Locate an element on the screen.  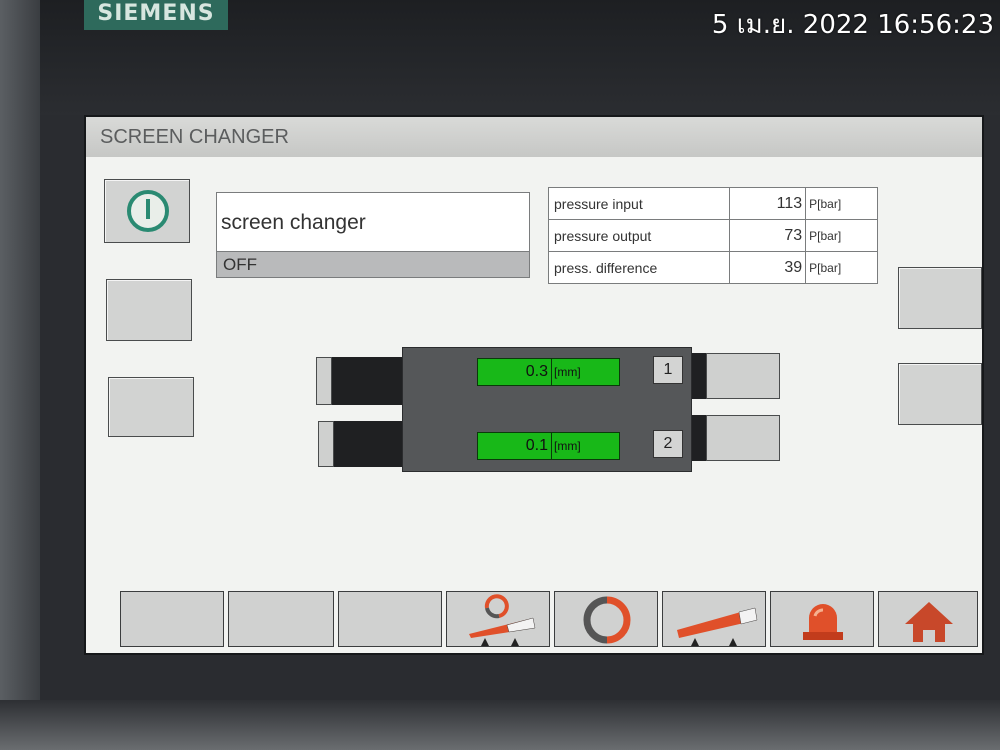
table-row: pressure input 113 P[bar] is located at coordinates (712, 203).